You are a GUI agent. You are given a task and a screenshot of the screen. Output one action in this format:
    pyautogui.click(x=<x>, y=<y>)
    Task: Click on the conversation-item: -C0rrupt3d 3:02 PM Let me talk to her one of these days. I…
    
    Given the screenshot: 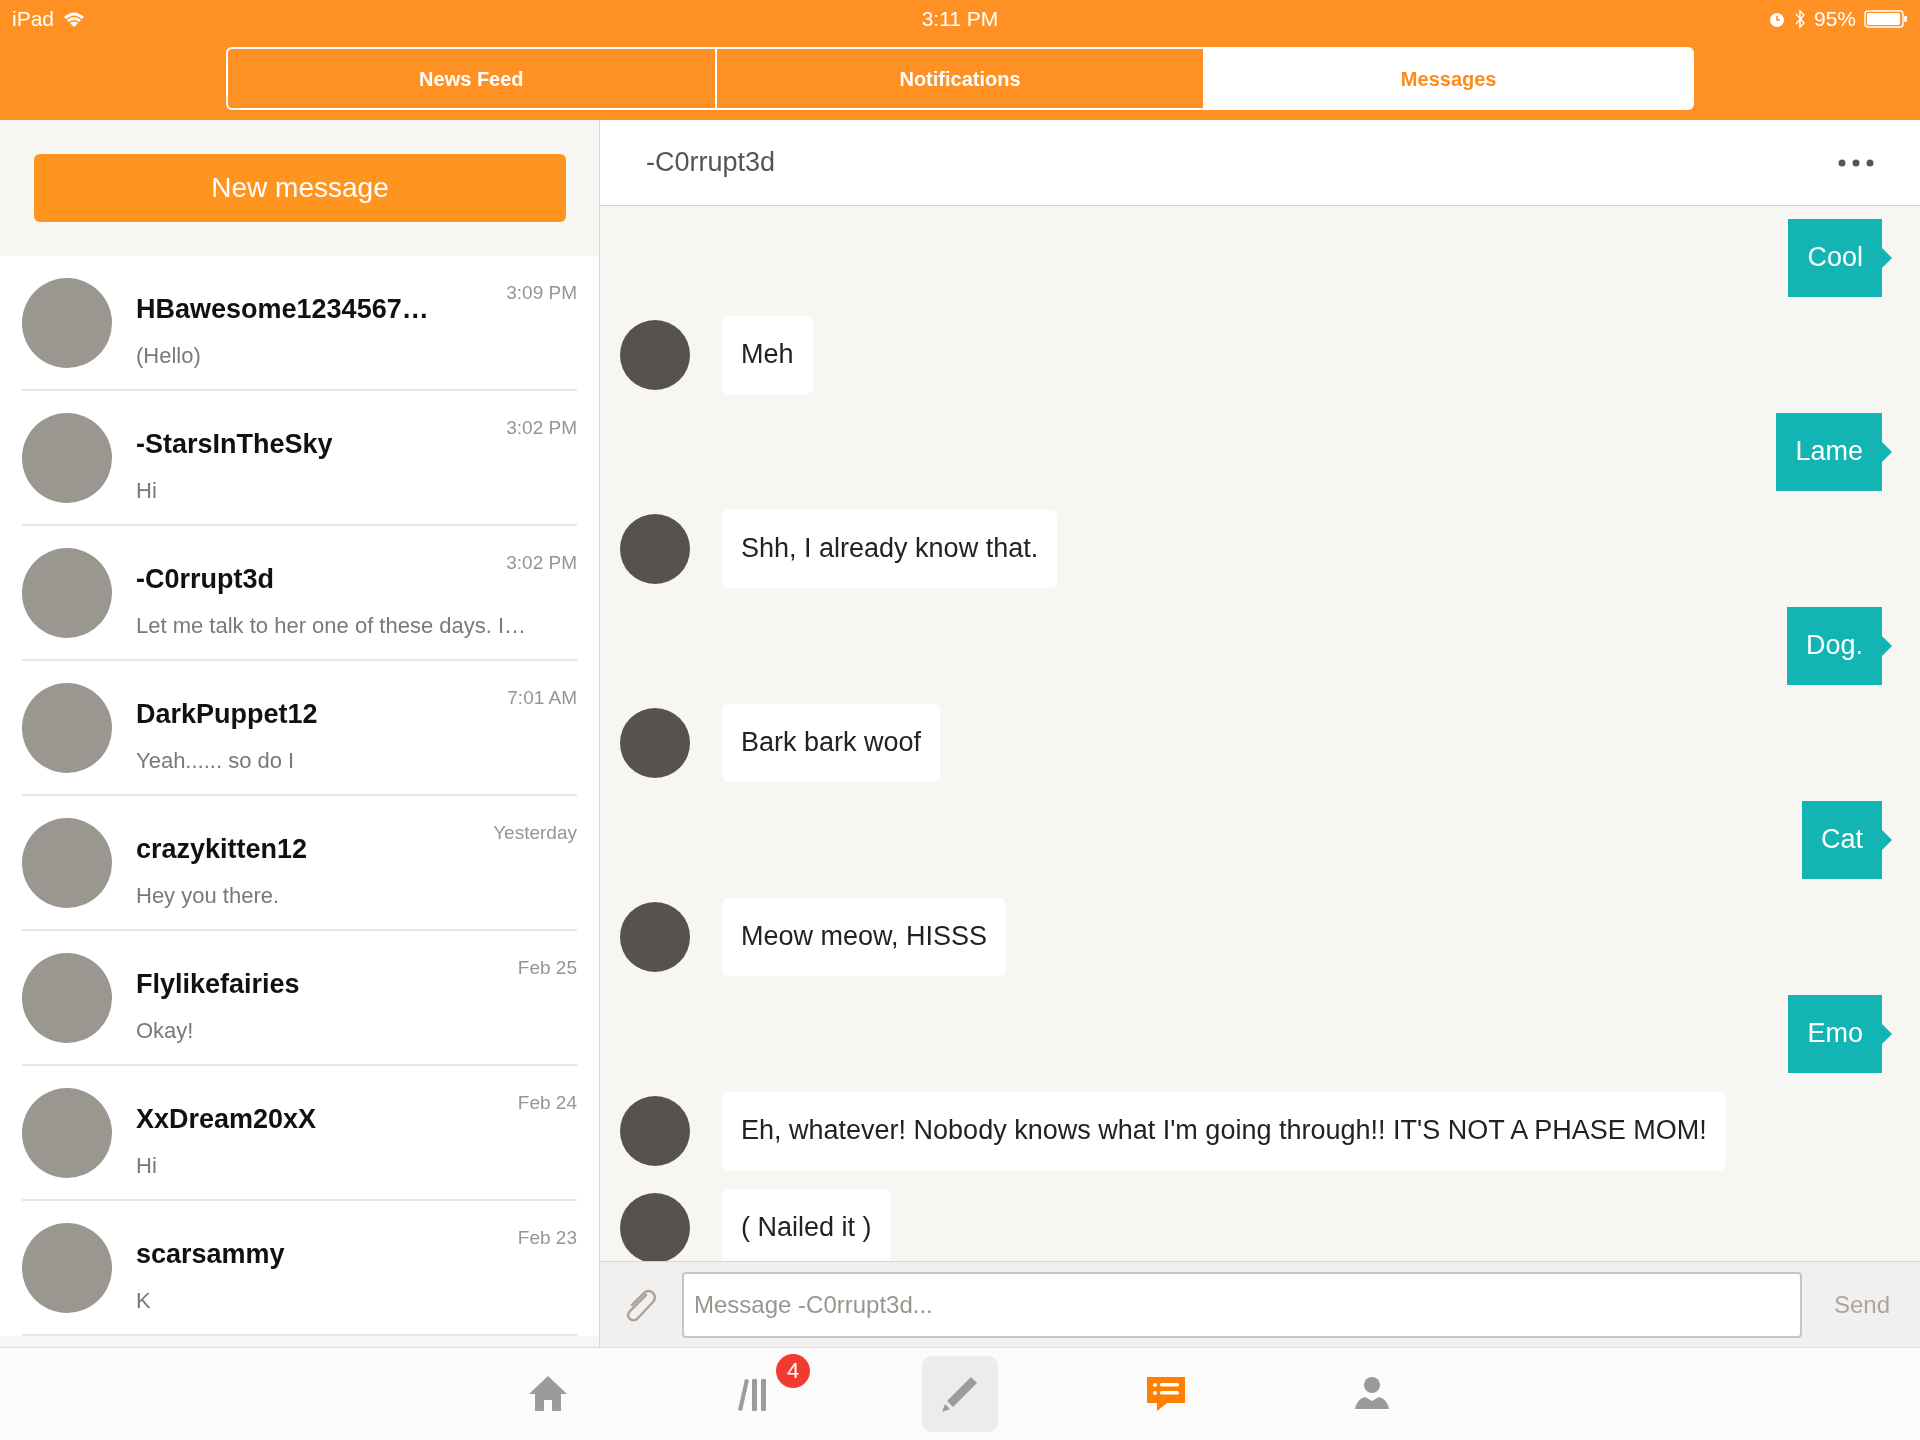 What is the action you would take?
    pyautogui.click(x=299, y=593)
    